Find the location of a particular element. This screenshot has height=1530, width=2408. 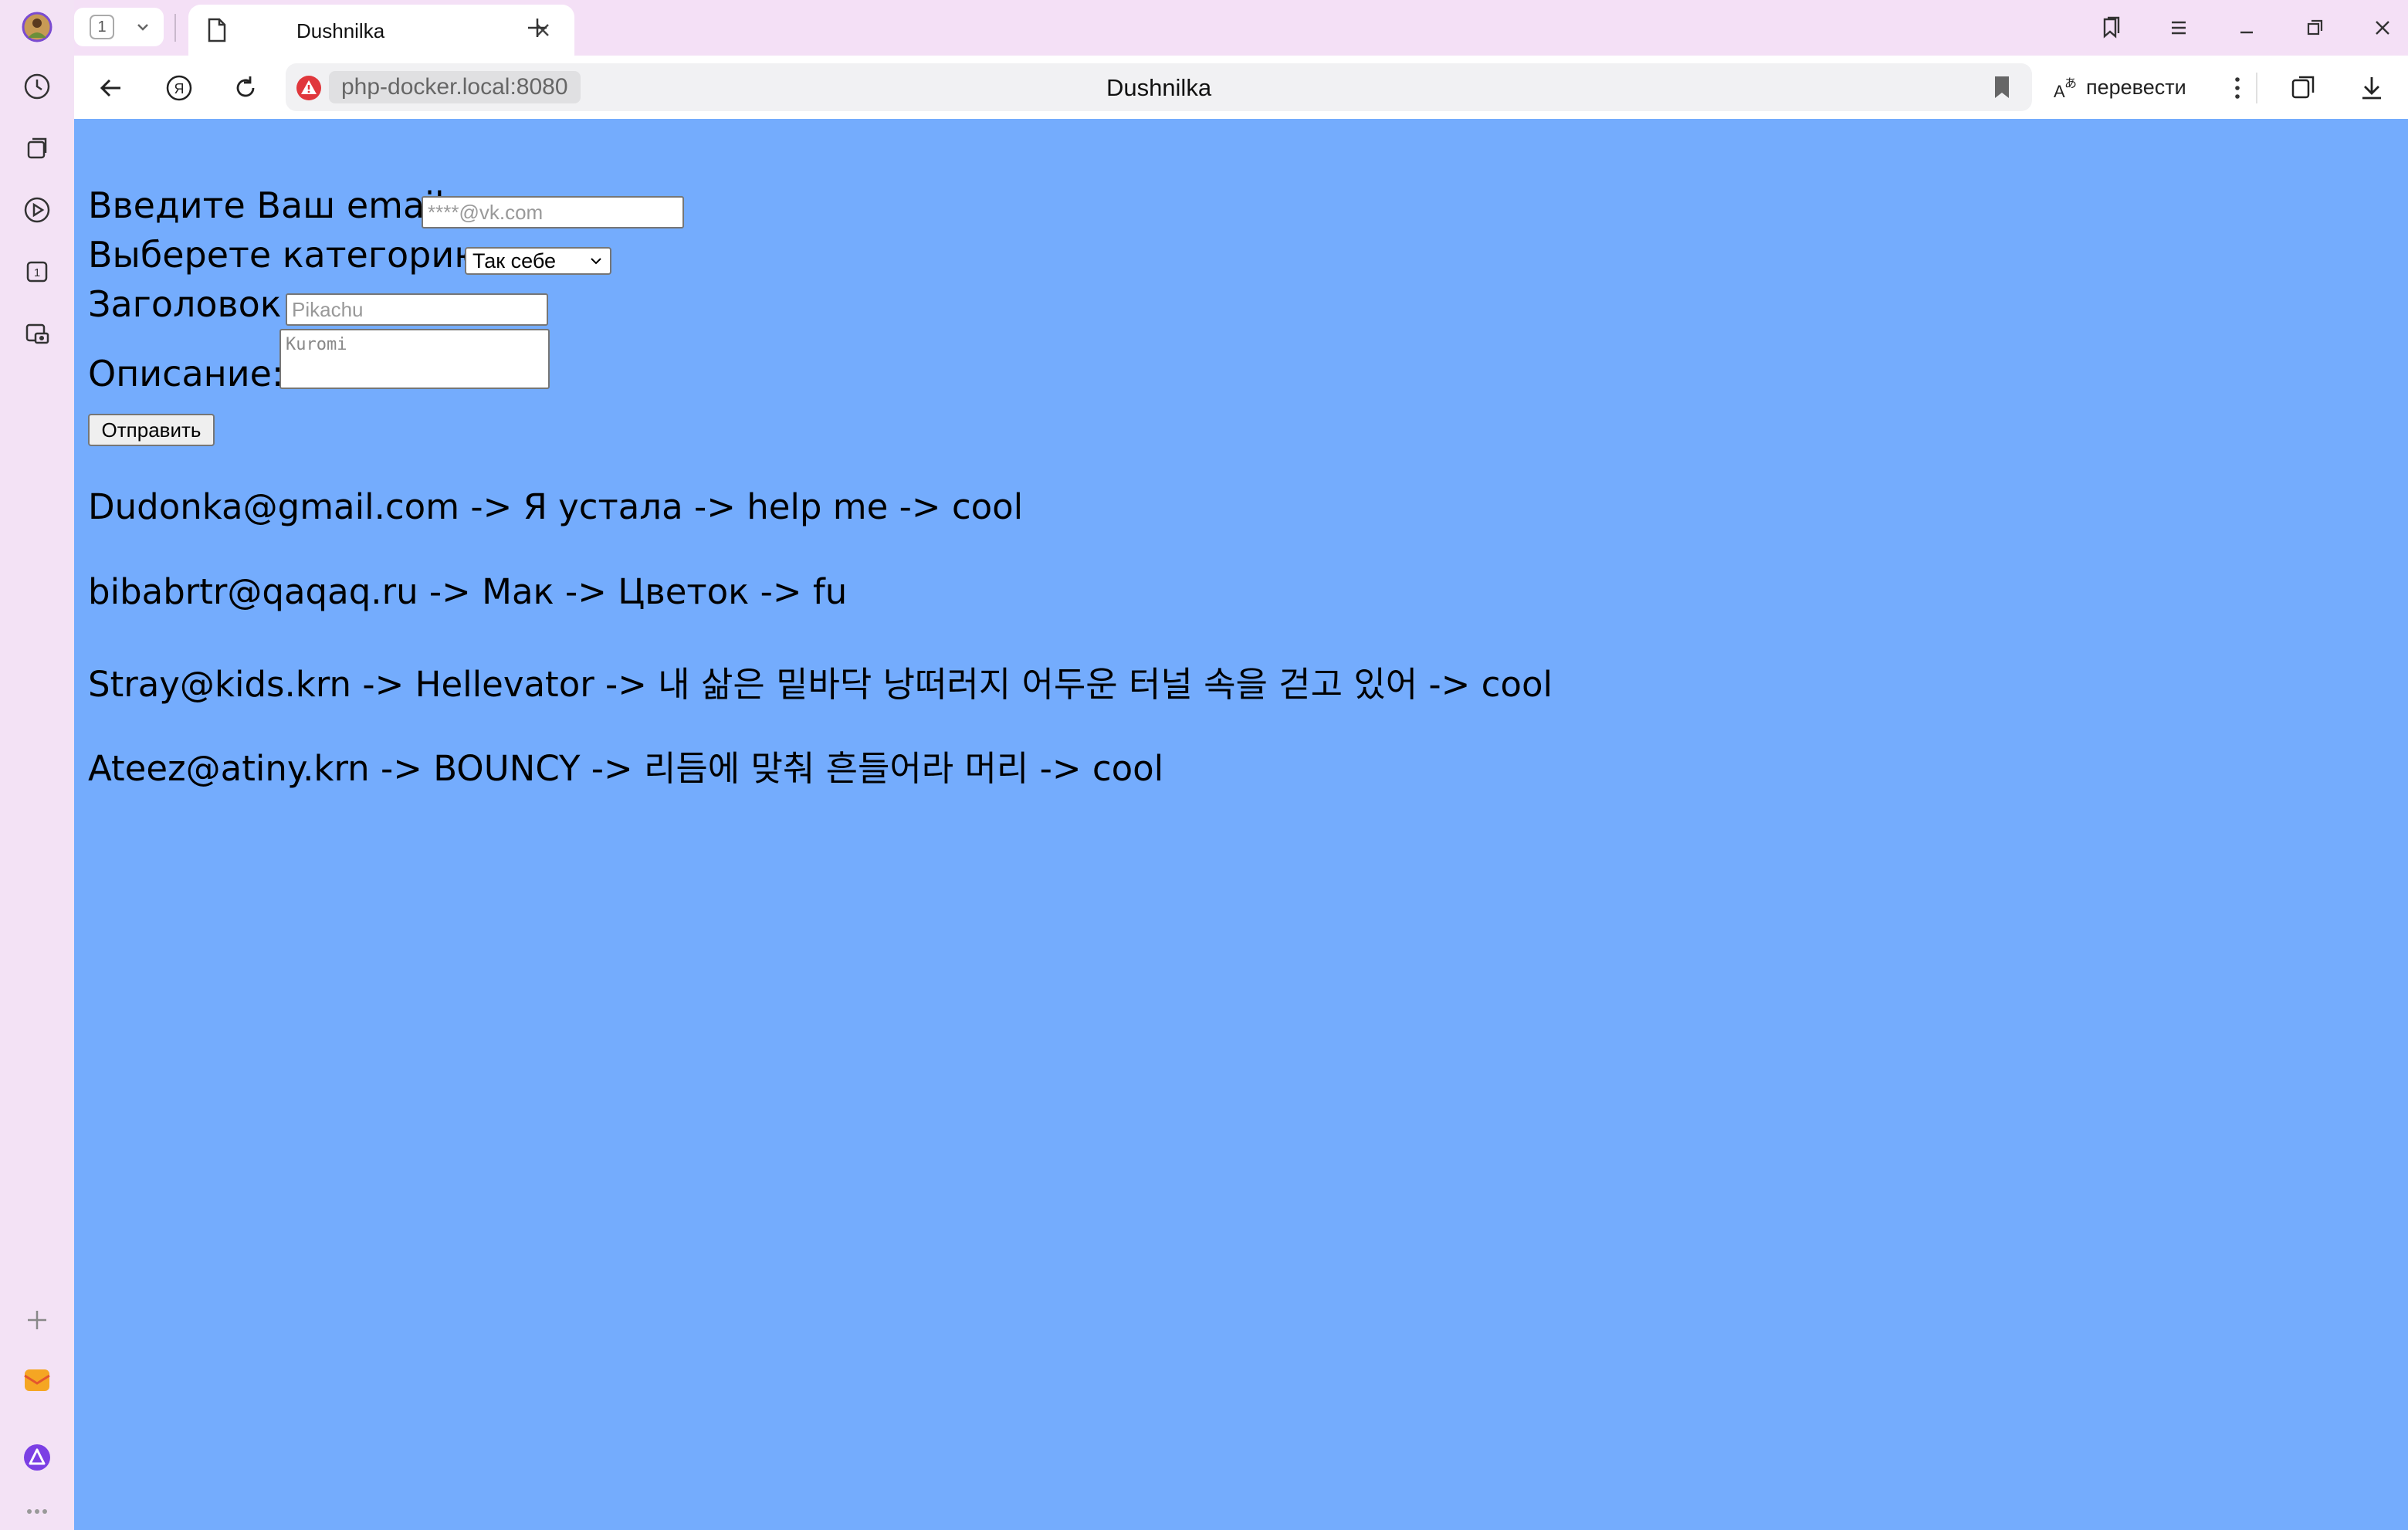

address-bar: php-docker.local:8080 Dushnilka is located at coordinates (1159, 87).